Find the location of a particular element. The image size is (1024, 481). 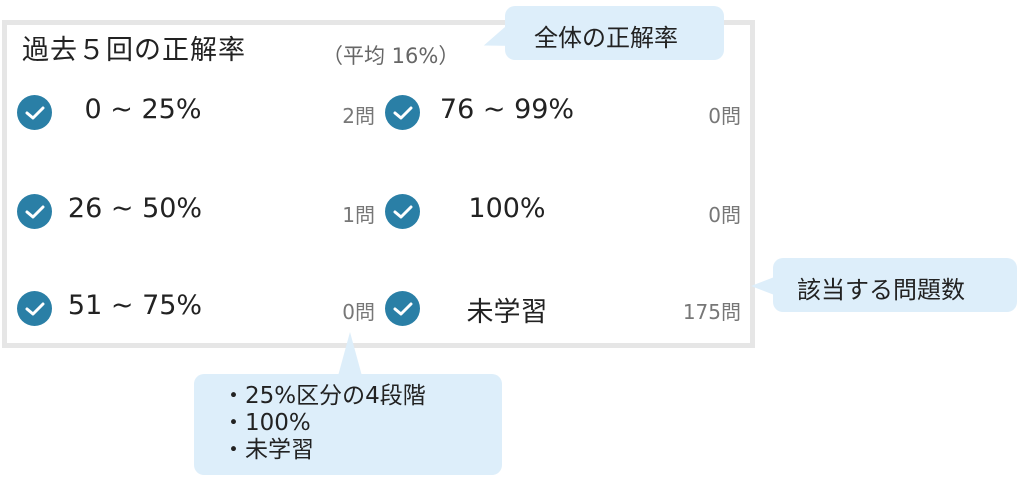

callout-overall-accuracy: 全体の正解率 is located at coordinates (602, 33).